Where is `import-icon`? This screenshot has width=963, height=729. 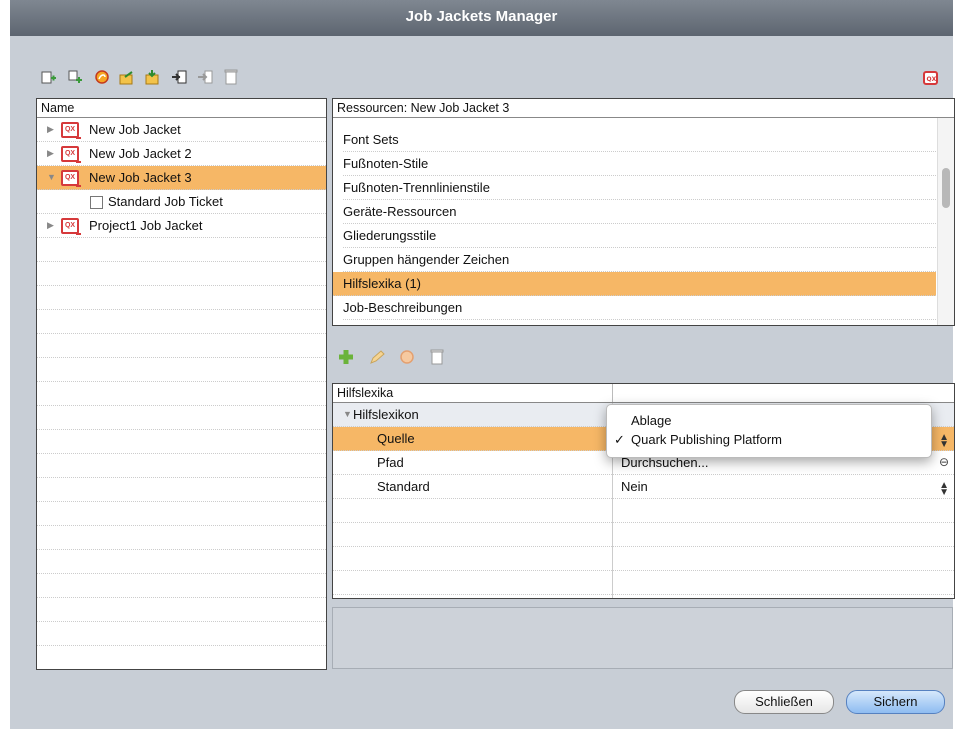 import-icon is located at coordinates (153, 77).